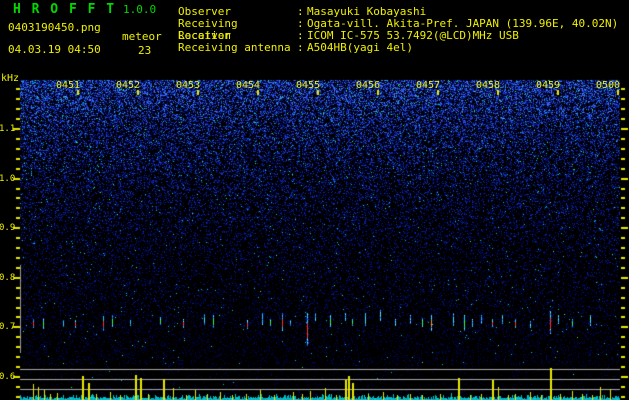  Describe the element at coordinates (64, 9) in the screenshot. I see `app-title: H R O F F T` at that location.